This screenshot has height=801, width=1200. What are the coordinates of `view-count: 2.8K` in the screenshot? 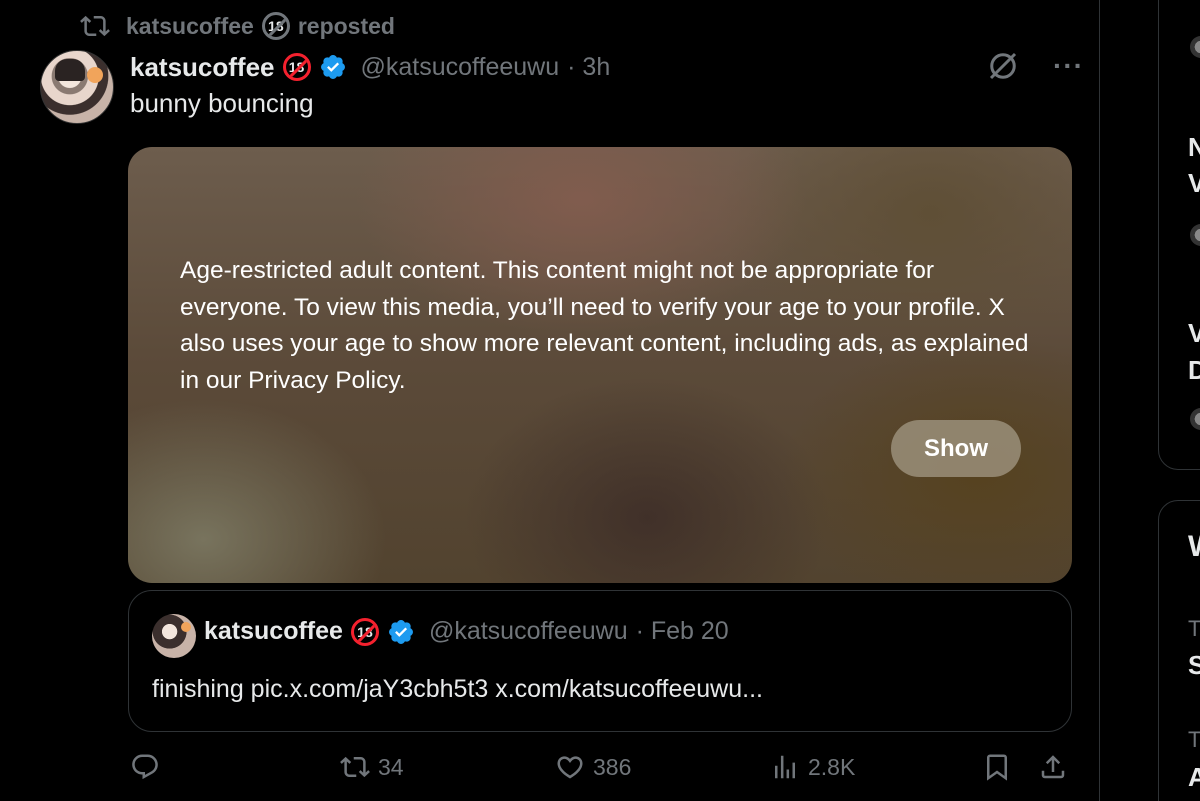 It's located at (832, 766).